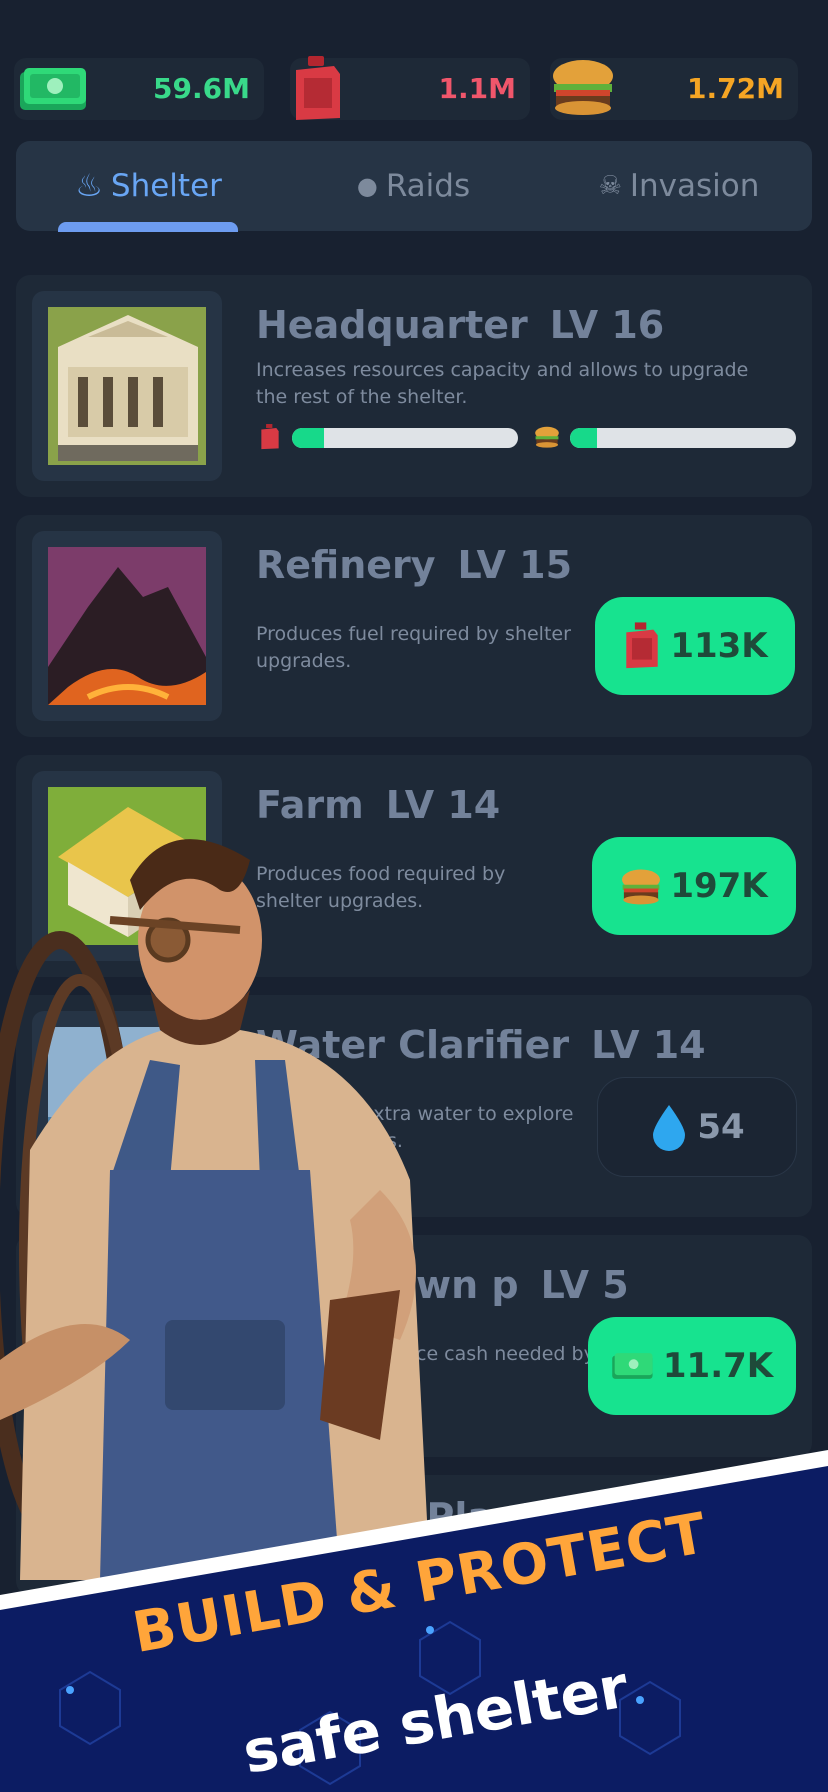 This screenshot has width=828, height=1792. I want to click on cash-counter: 59.6M, so click(139, 89).